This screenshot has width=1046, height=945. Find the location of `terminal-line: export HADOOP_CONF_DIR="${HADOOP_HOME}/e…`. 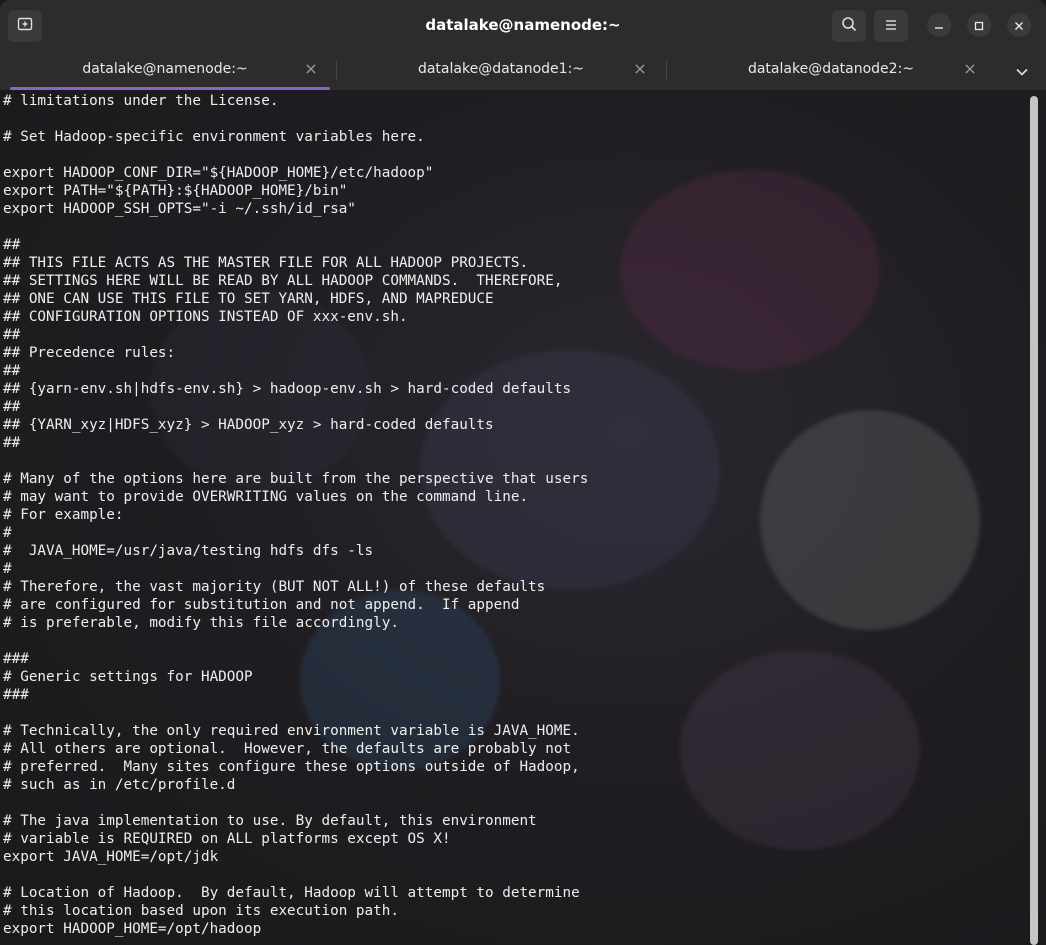

terminal-line: export HADOOP_CONF_DIR="${HADOOP_HOME}/e… is located at coordinates (218, 173).